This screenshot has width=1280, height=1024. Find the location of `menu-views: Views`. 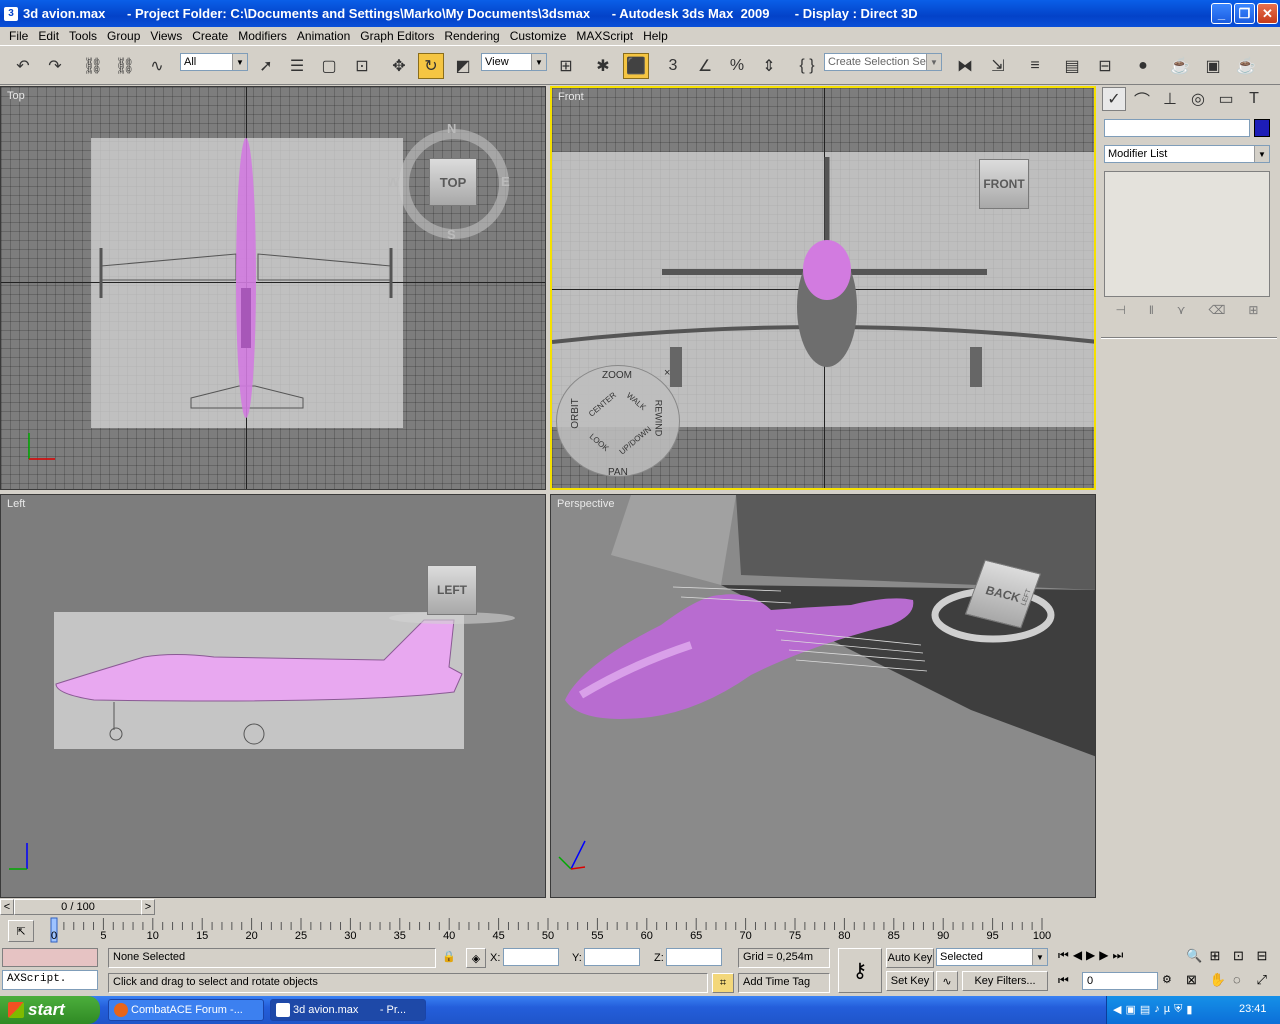

menu-views: Views is located at coordinates (166, 36).